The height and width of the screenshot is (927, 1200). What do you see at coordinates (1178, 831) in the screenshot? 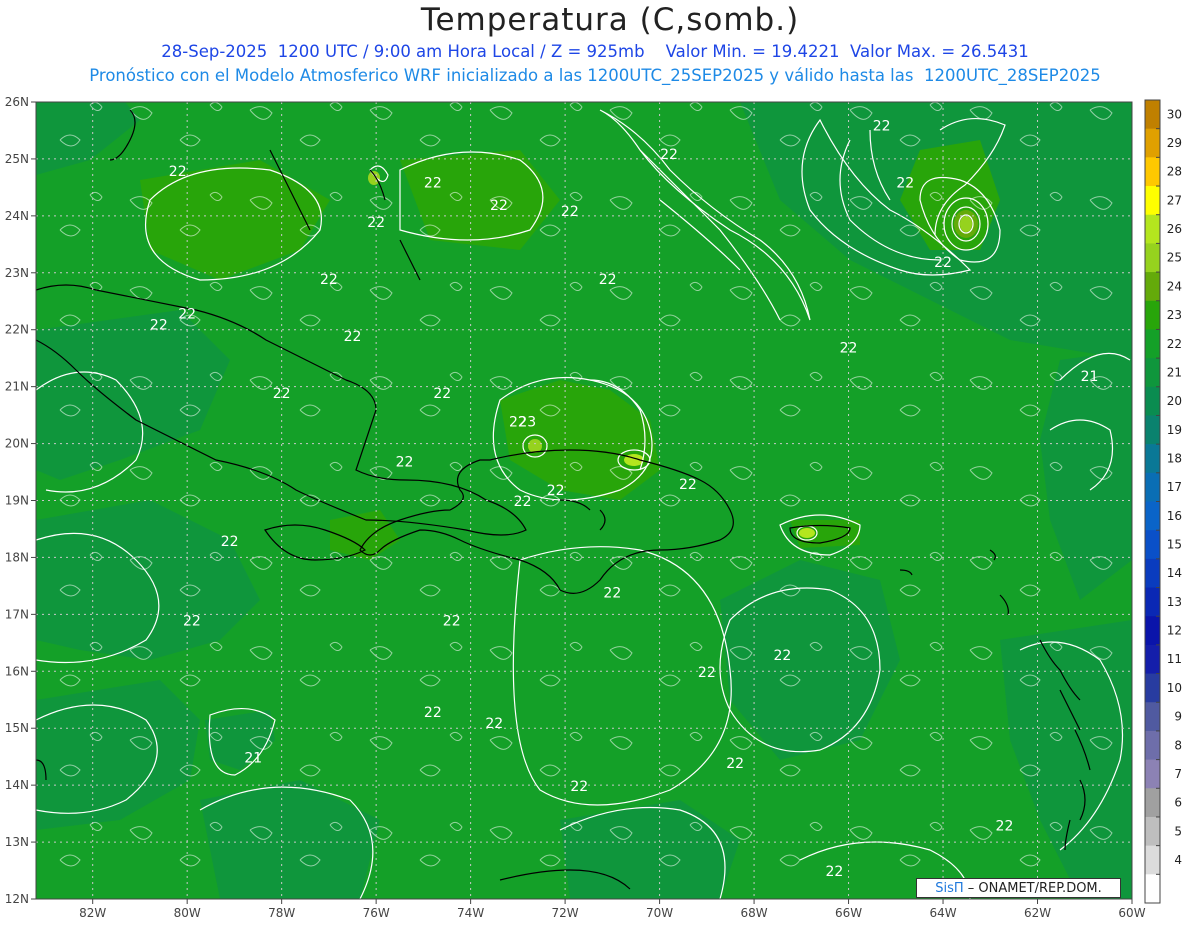
I see `colorbar-label: 5` at bounding box center [1178, 831].